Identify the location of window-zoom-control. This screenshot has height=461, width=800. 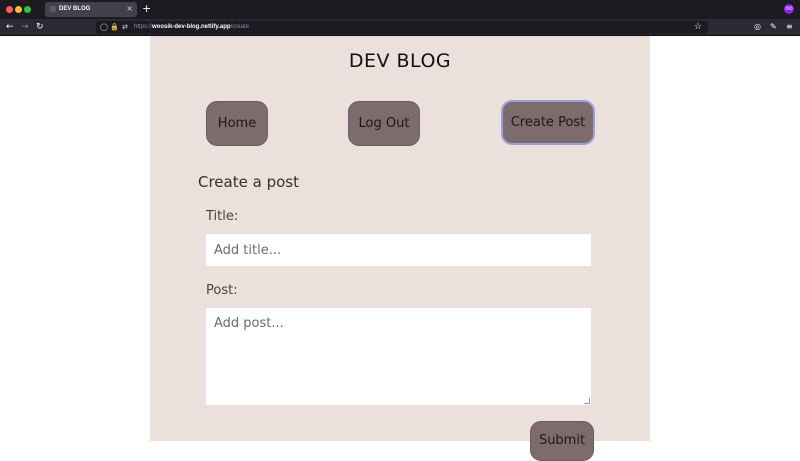
(27, 9).